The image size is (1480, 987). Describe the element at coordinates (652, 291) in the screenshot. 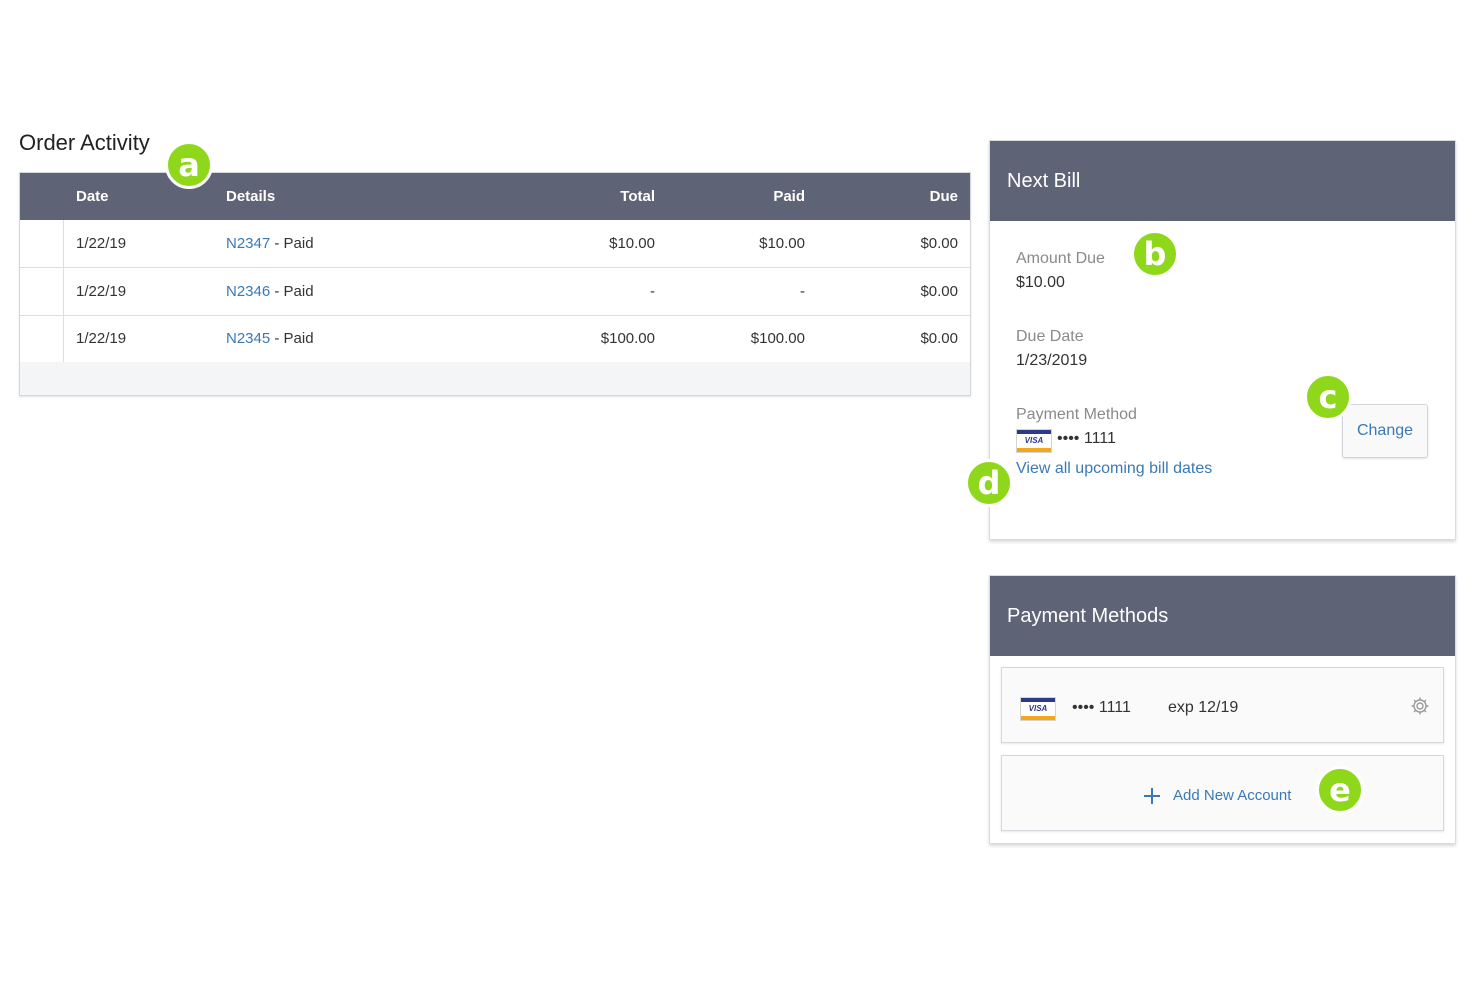

I see `row-total: -` at that location.